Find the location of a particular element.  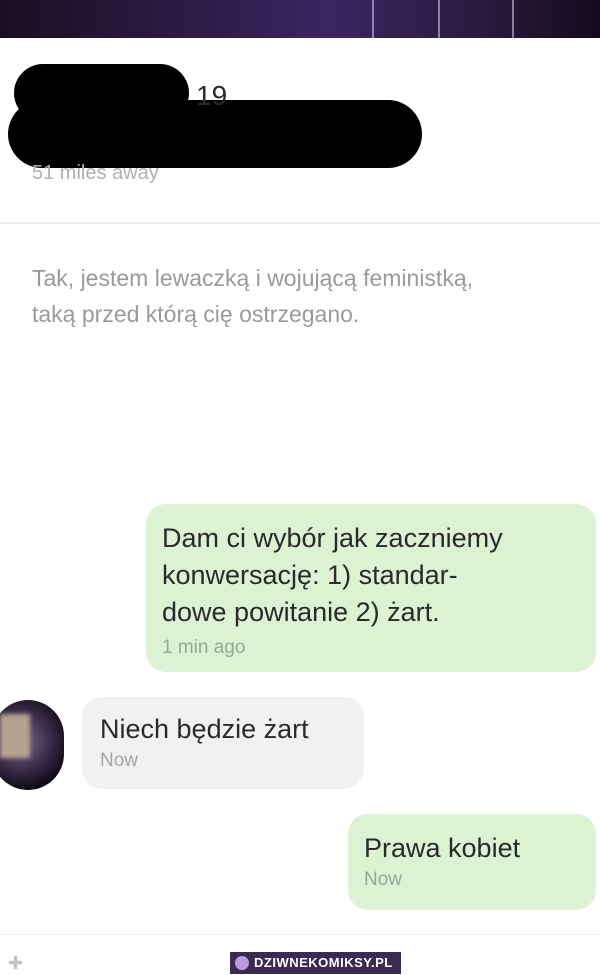

bio-line: taką przed którą cię ostrzegano. is located at coordinates (196, 314).